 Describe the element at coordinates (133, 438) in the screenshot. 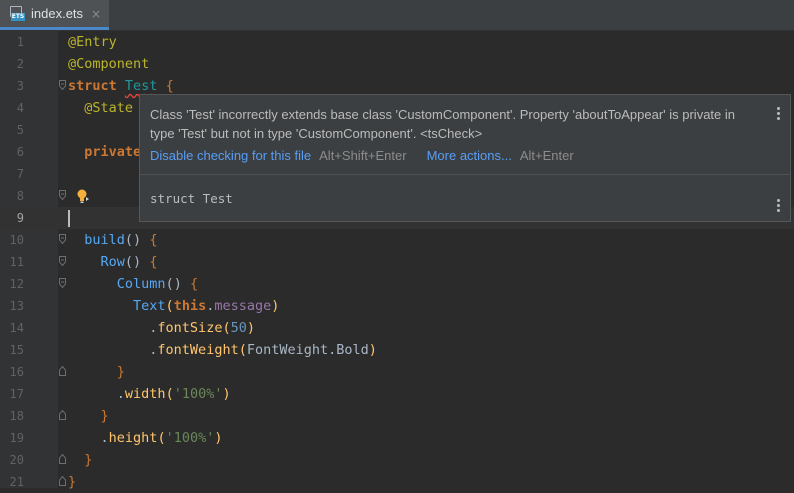

I see `method-name: height` at that location.